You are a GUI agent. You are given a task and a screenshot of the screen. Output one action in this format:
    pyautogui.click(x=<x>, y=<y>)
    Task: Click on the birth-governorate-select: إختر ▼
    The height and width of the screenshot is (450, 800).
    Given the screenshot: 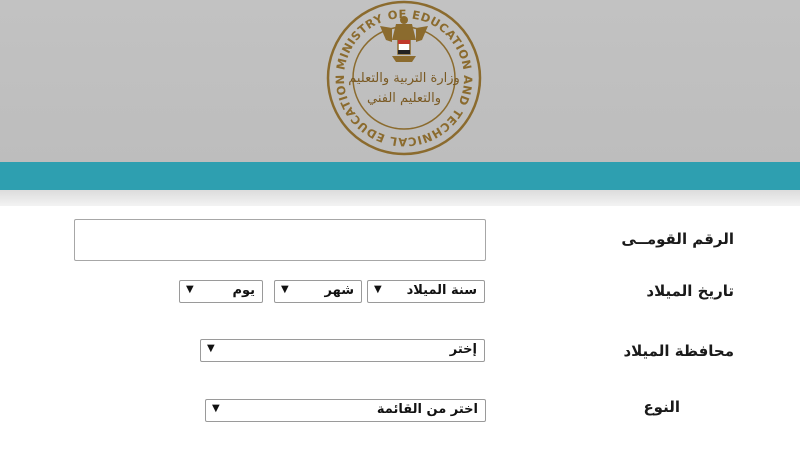 What is the action you would take?
    pyautogui.click(x=342, y=350)
    